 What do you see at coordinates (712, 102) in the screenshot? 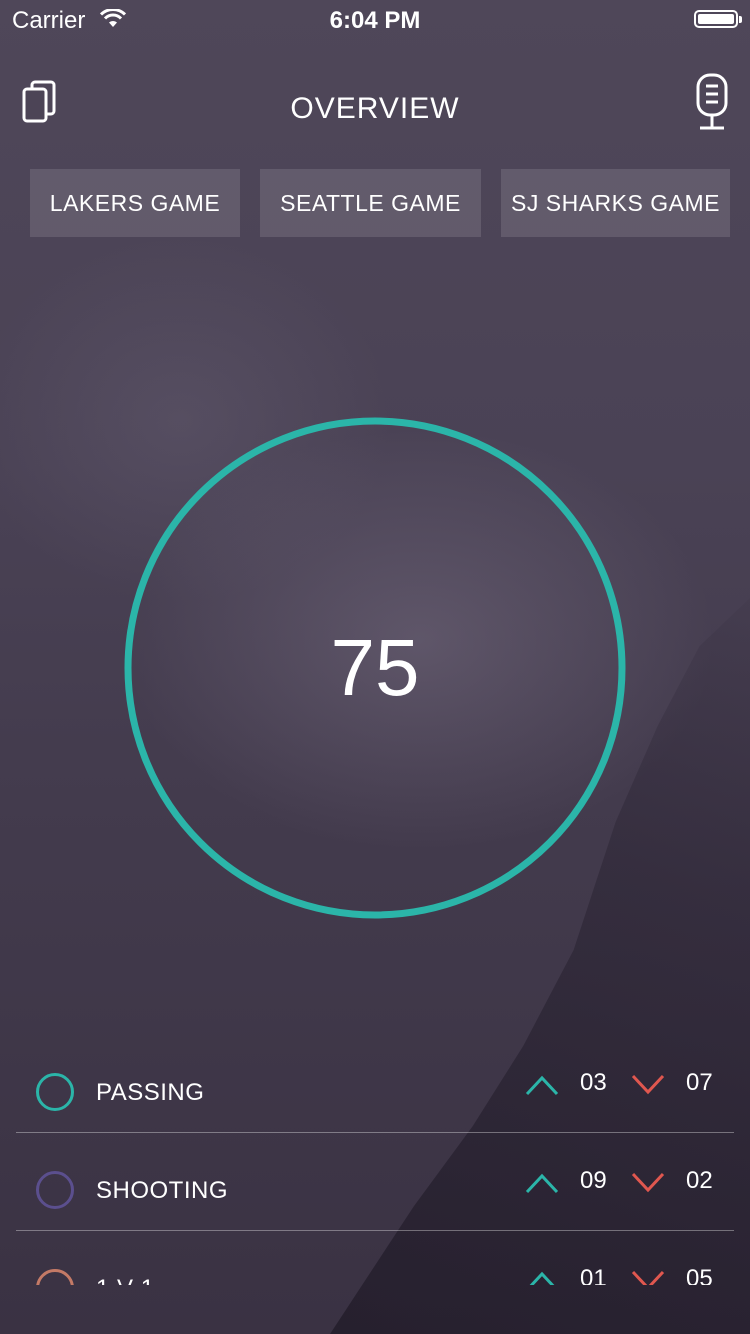
I see `microphone-icon` at bounding box center [712, 102].